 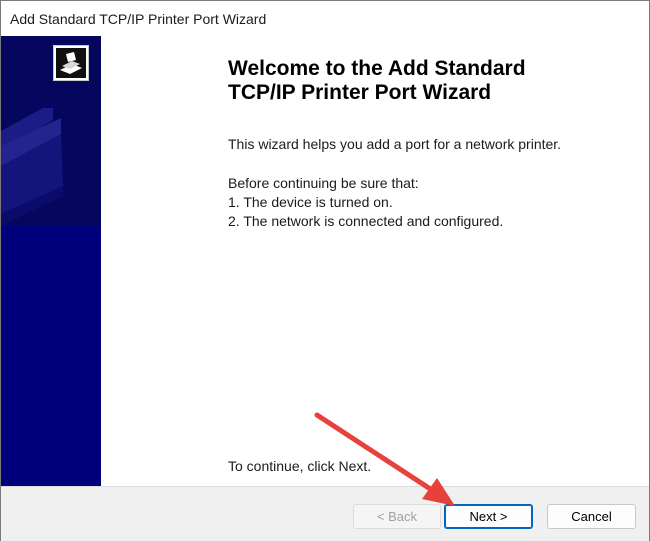 What do you see at coordinates (138, 19) in the screenshot?
I see `window-title: Add Standard TCP/IP Printer Port Wizard` at bounding box center [138, 19].